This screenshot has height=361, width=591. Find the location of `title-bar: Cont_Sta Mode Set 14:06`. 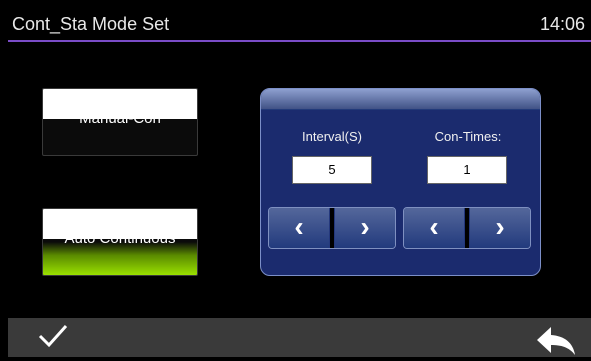

title-bar: Cont_Sta Mode Set 14:06 is located at coordinates (299, 26).